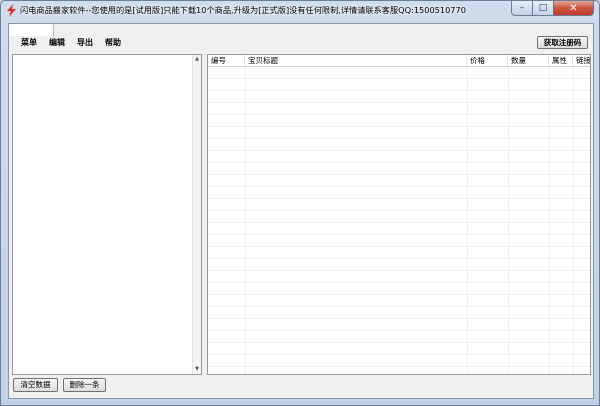 The height and width of the screenshot is (406, 600). What do you see at coordinates (562, 42) in the screenshot?
I see `get-registration-code-button: 获取注册码` at bounding box center [562, 42].